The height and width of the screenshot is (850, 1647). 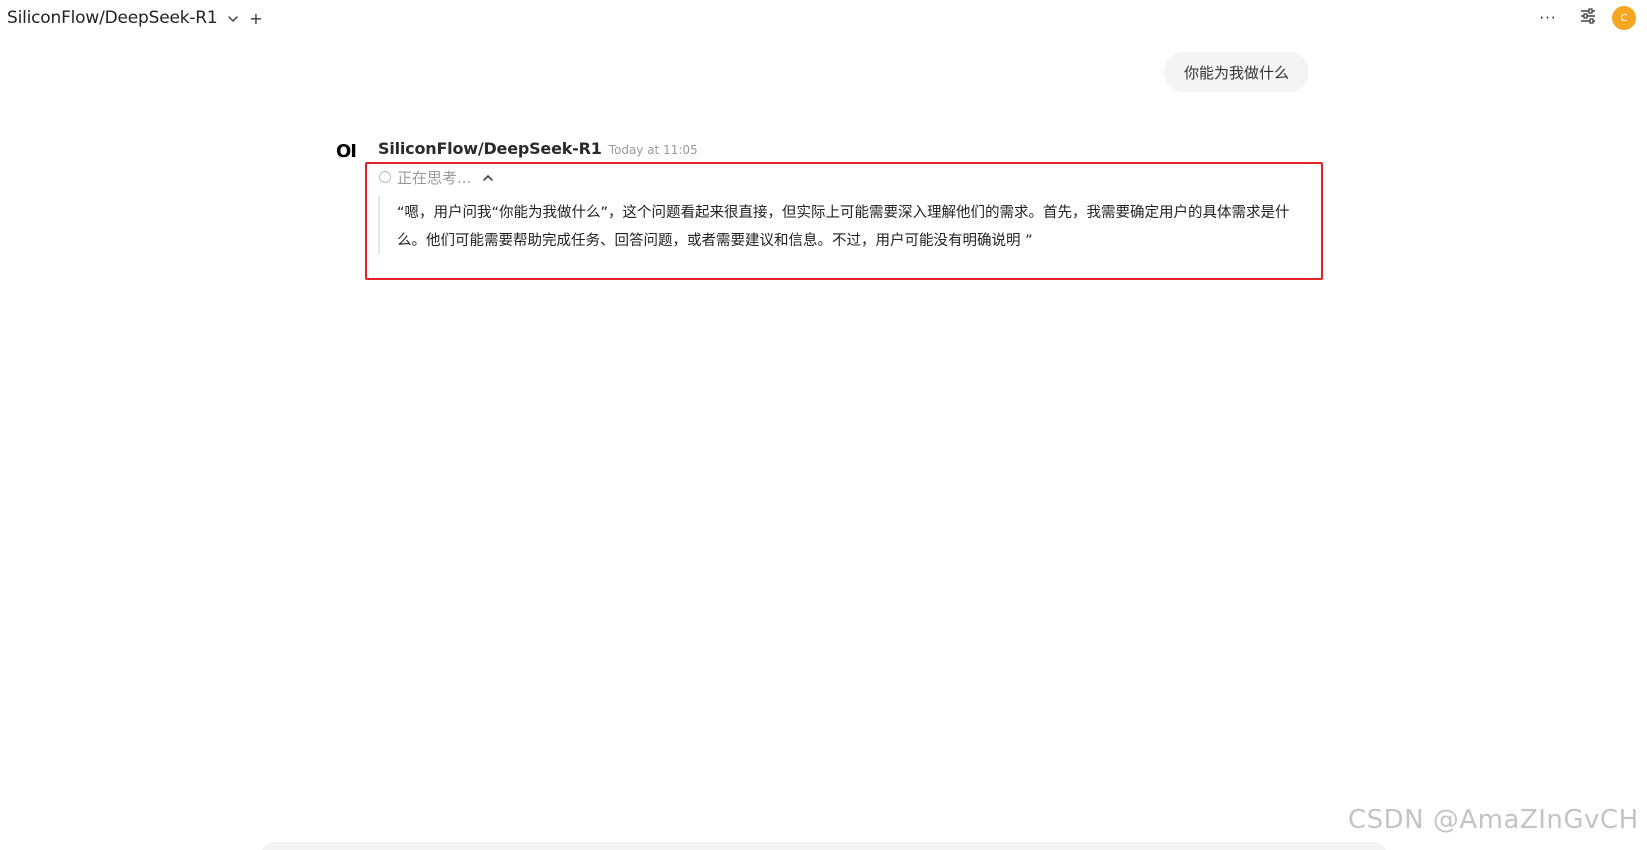 What do you see at coordinates (346, 151) in the screenshot?
I see `assistant-logo: OI` at bounding box center [346, 151].